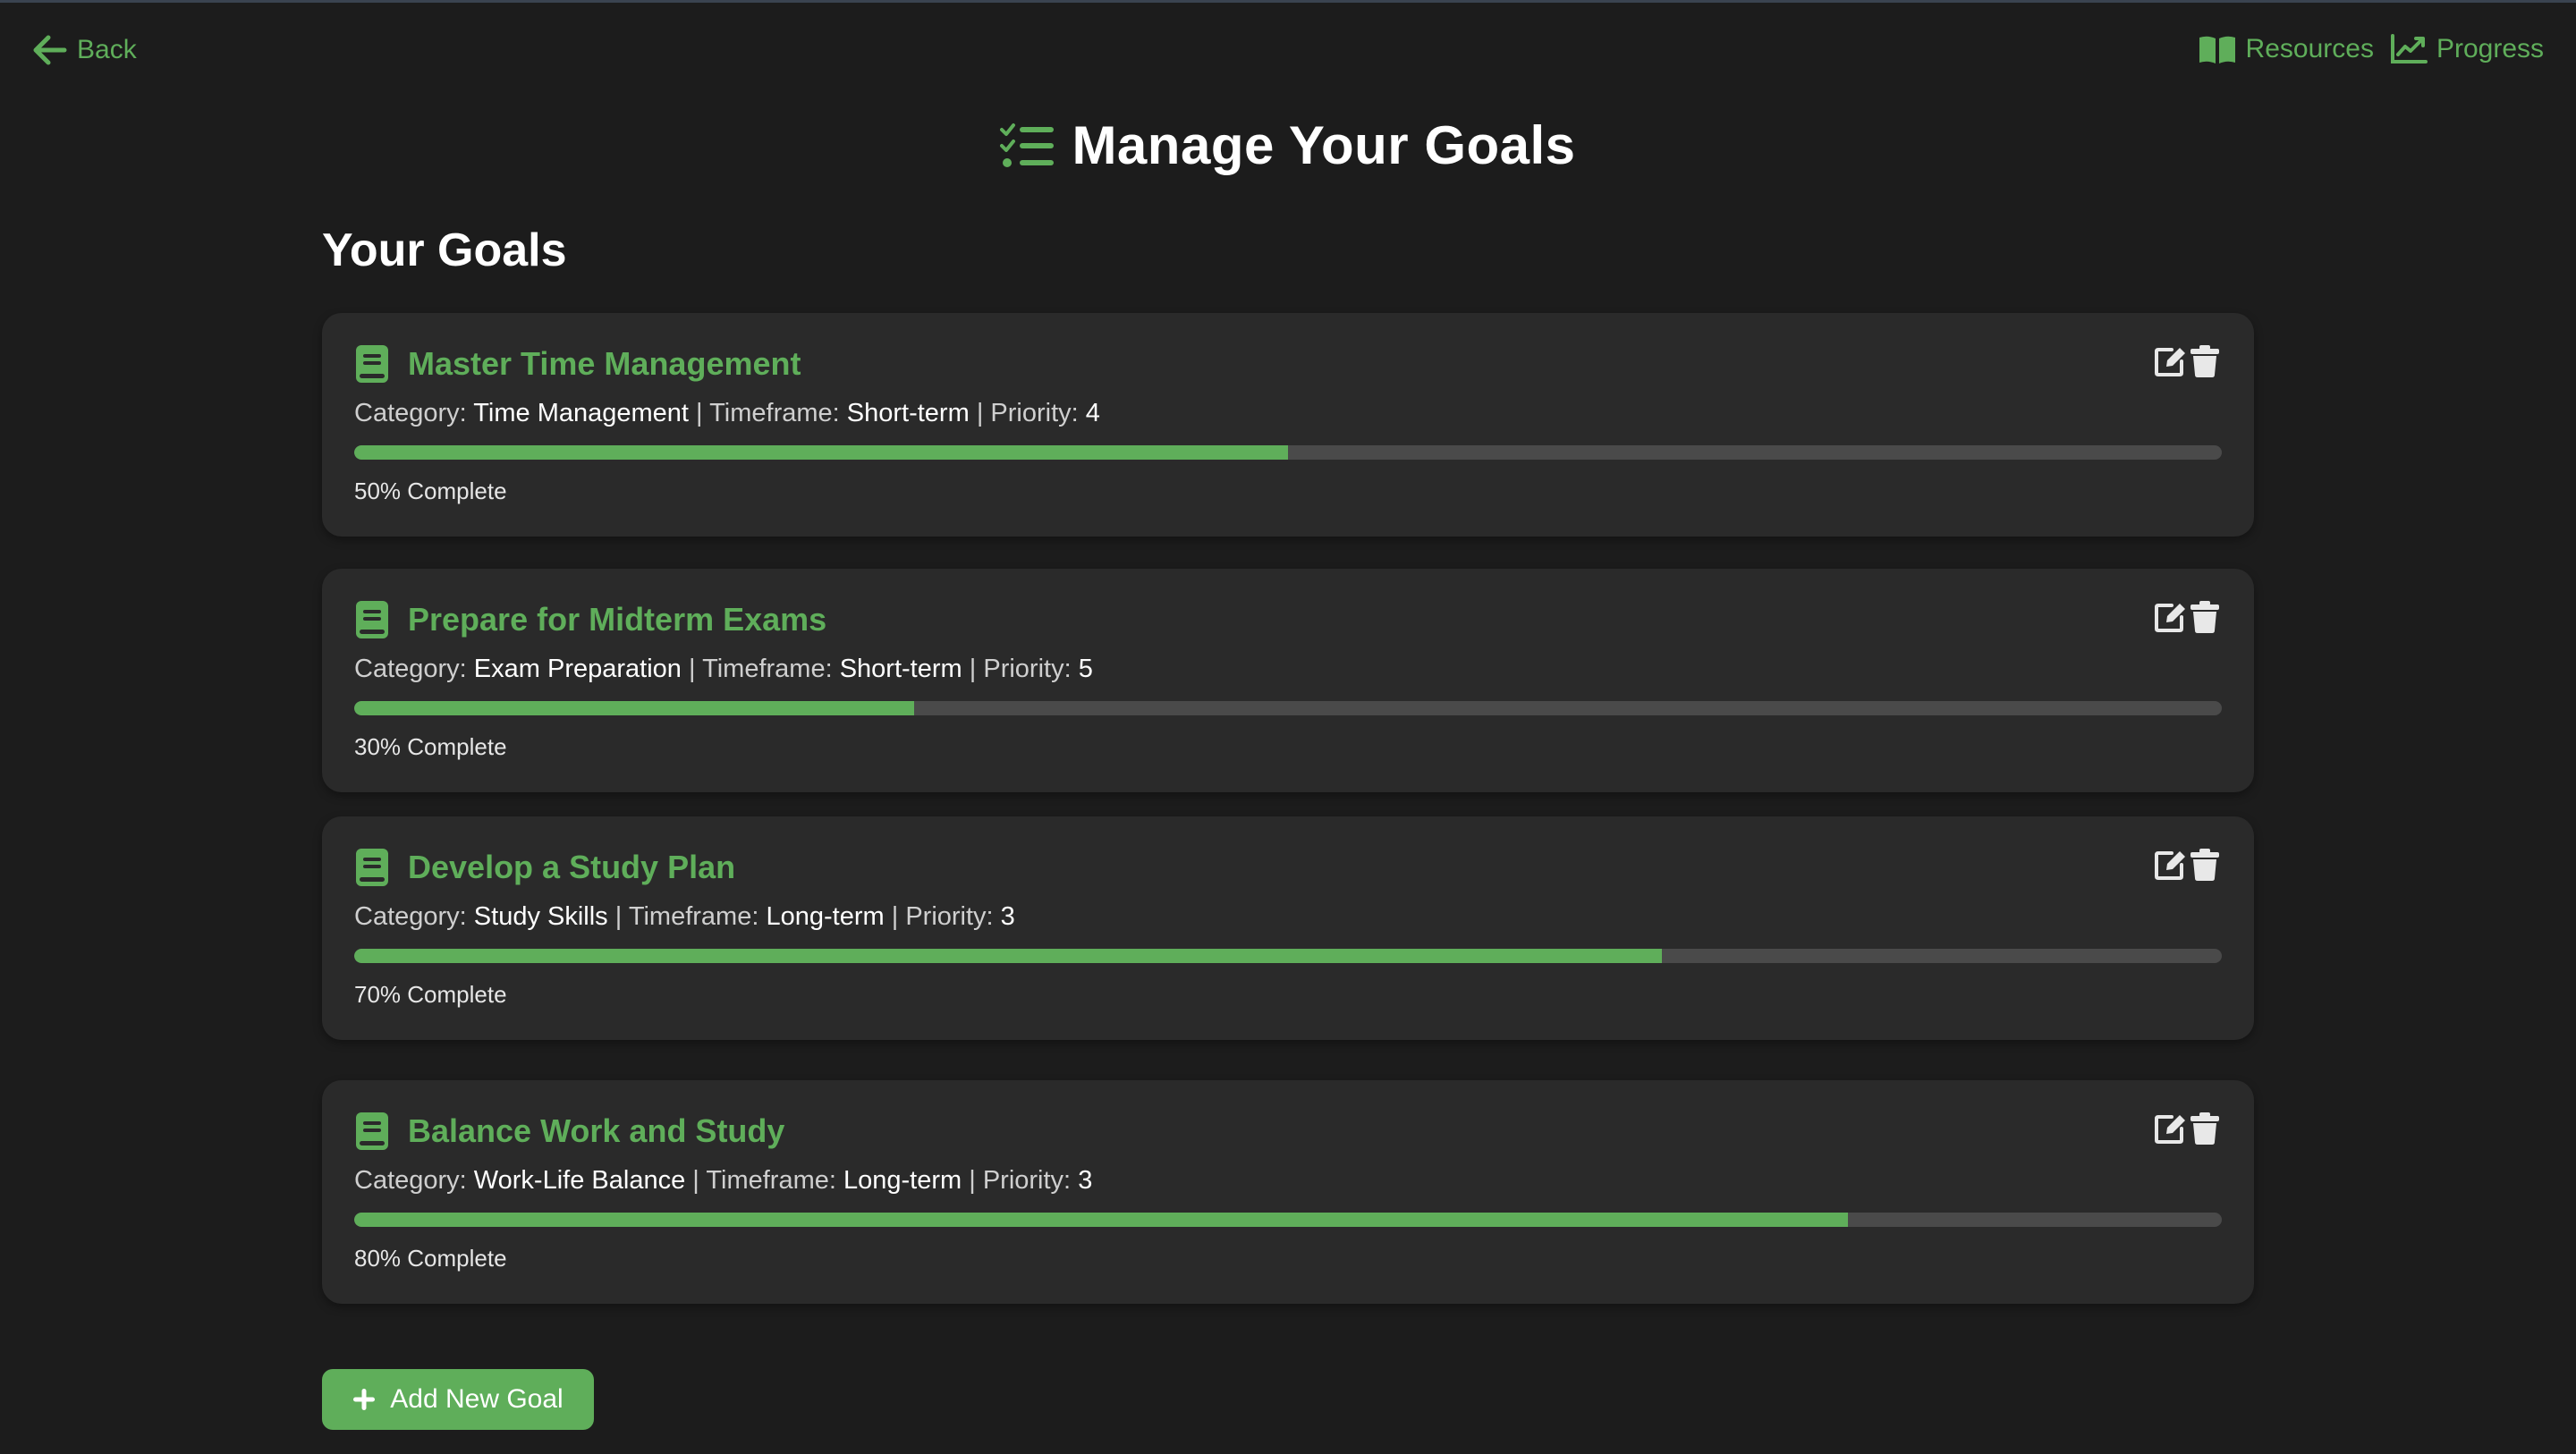 The width and height of the screenshot is (2576, 1454). Describe the element at coordinates (444, 250) in the screenshot. I see `section-title: Your Goals` at that location.